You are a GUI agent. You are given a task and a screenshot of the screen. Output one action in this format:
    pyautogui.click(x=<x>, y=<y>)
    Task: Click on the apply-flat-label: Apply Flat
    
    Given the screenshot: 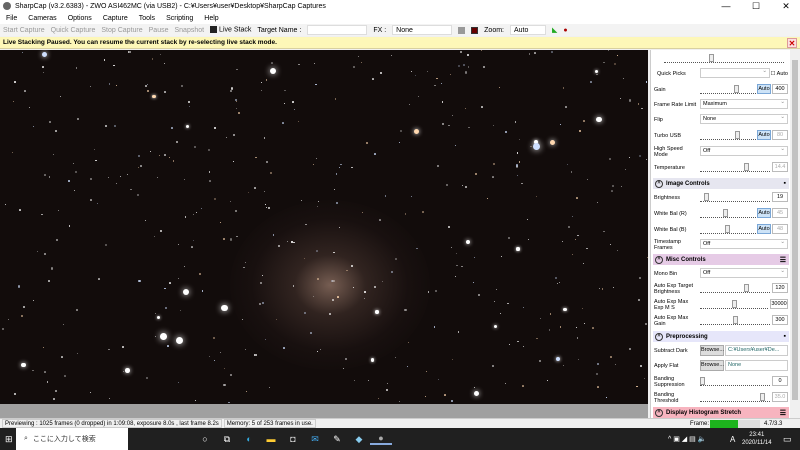 What is the action you would take?
    pyautogui.click(x=666, y=366)
    